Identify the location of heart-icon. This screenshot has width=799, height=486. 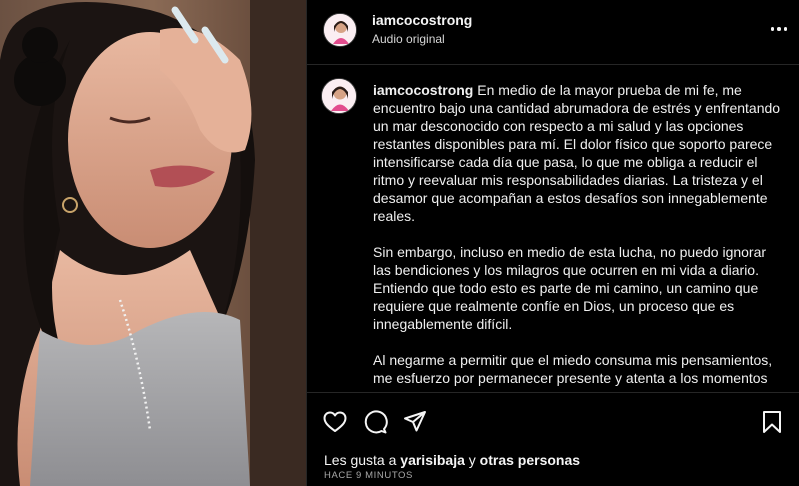
(335, 422).